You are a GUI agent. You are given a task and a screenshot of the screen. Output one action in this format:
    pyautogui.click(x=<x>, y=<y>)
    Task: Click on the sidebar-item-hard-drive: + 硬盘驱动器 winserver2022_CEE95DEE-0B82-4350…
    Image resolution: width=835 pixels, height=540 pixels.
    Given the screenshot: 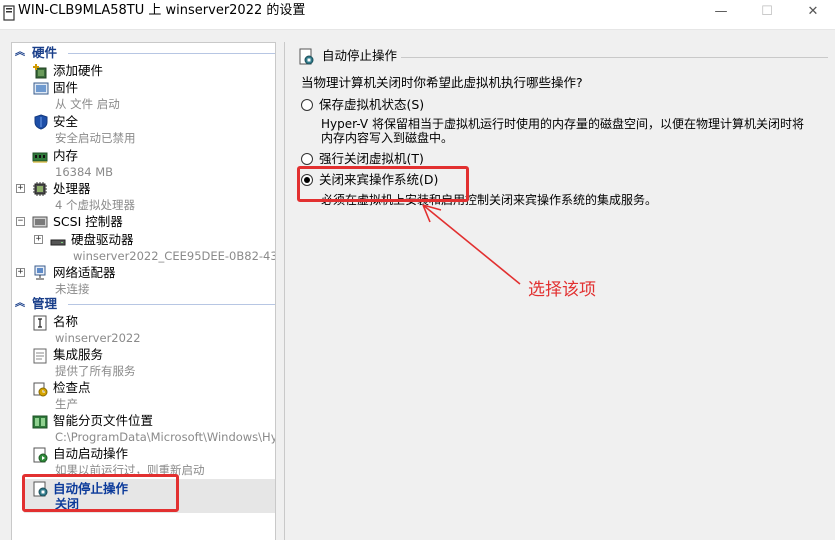 What is the action you would take?
    pyautogui.click(x=143, y=249)
    